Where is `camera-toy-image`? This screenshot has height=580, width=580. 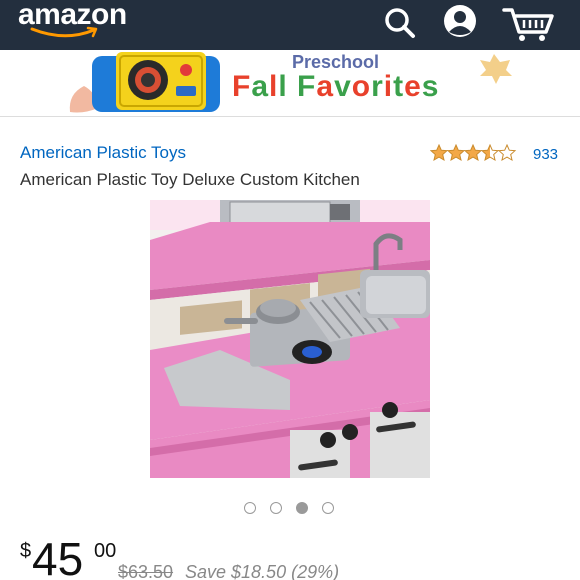 camera-toy-image is located at coordinates (156, 82).